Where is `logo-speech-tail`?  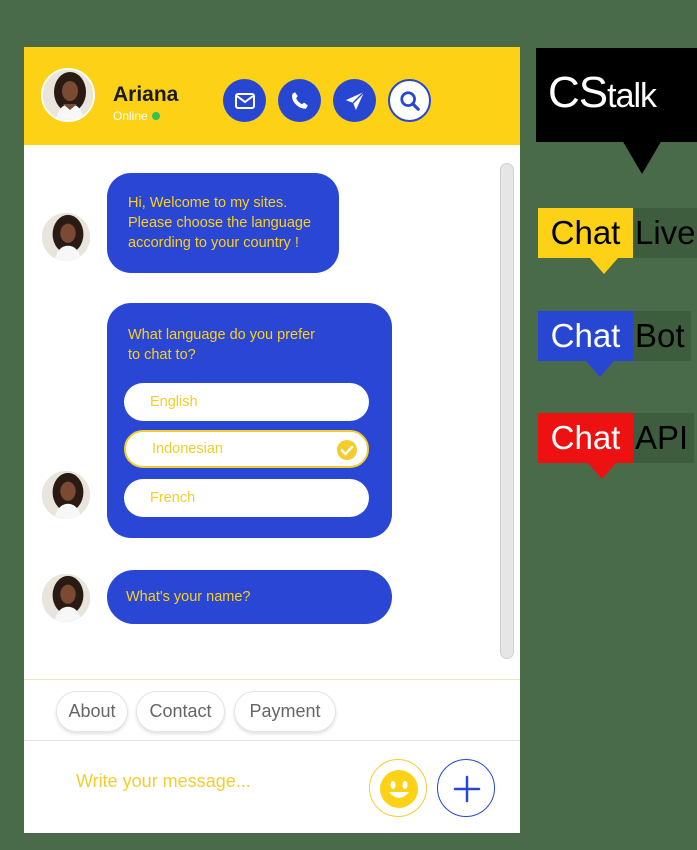
logo-speech-tail is located at coordinates (642, 157).